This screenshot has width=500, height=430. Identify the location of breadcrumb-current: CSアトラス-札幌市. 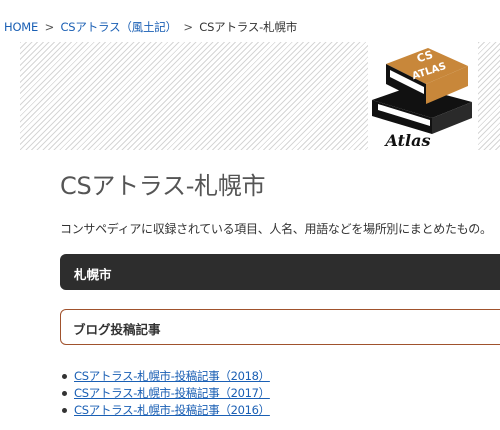
(248, 27).